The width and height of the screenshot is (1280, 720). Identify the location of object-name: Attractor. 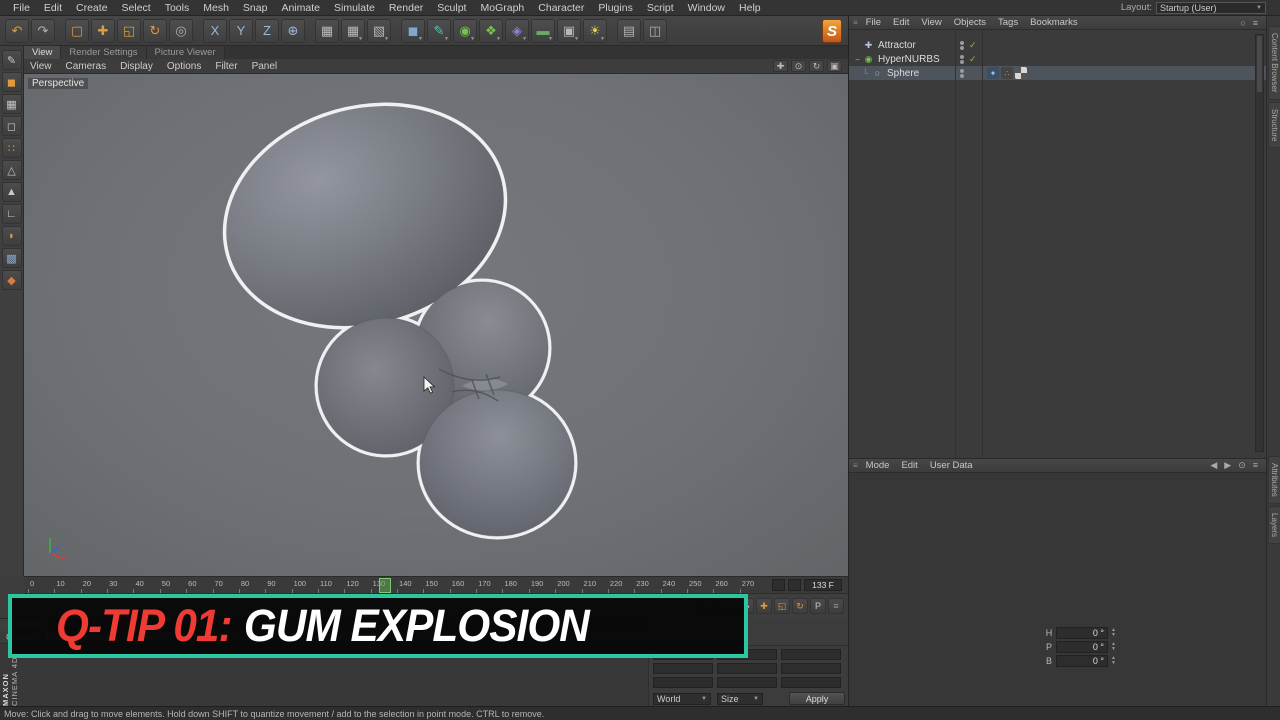
(897, 45).